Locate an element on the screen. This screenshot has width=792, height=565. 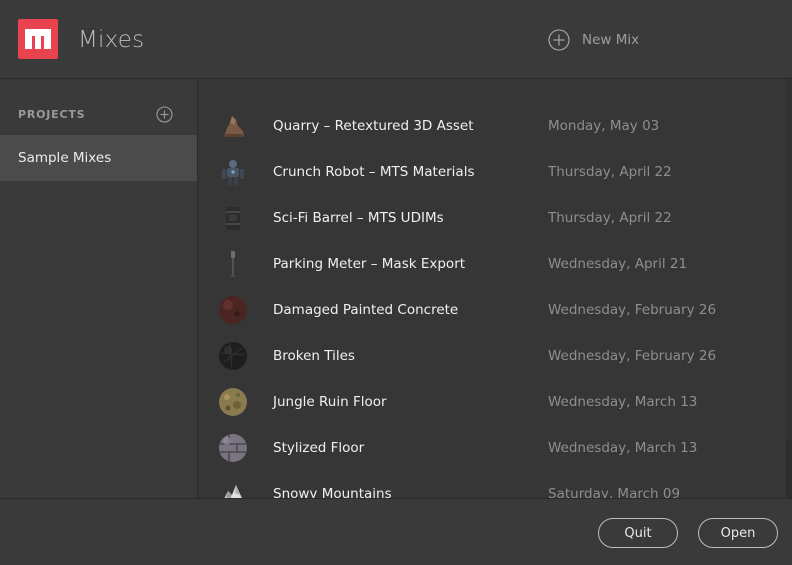
m-logo-icon is located at coordinates (38, 39).